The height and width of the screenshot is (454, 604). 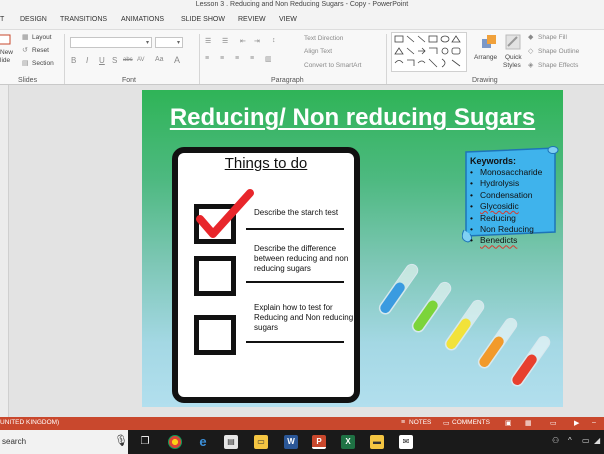 I want to click on shadow-button: S, so click(x=114, y=60).